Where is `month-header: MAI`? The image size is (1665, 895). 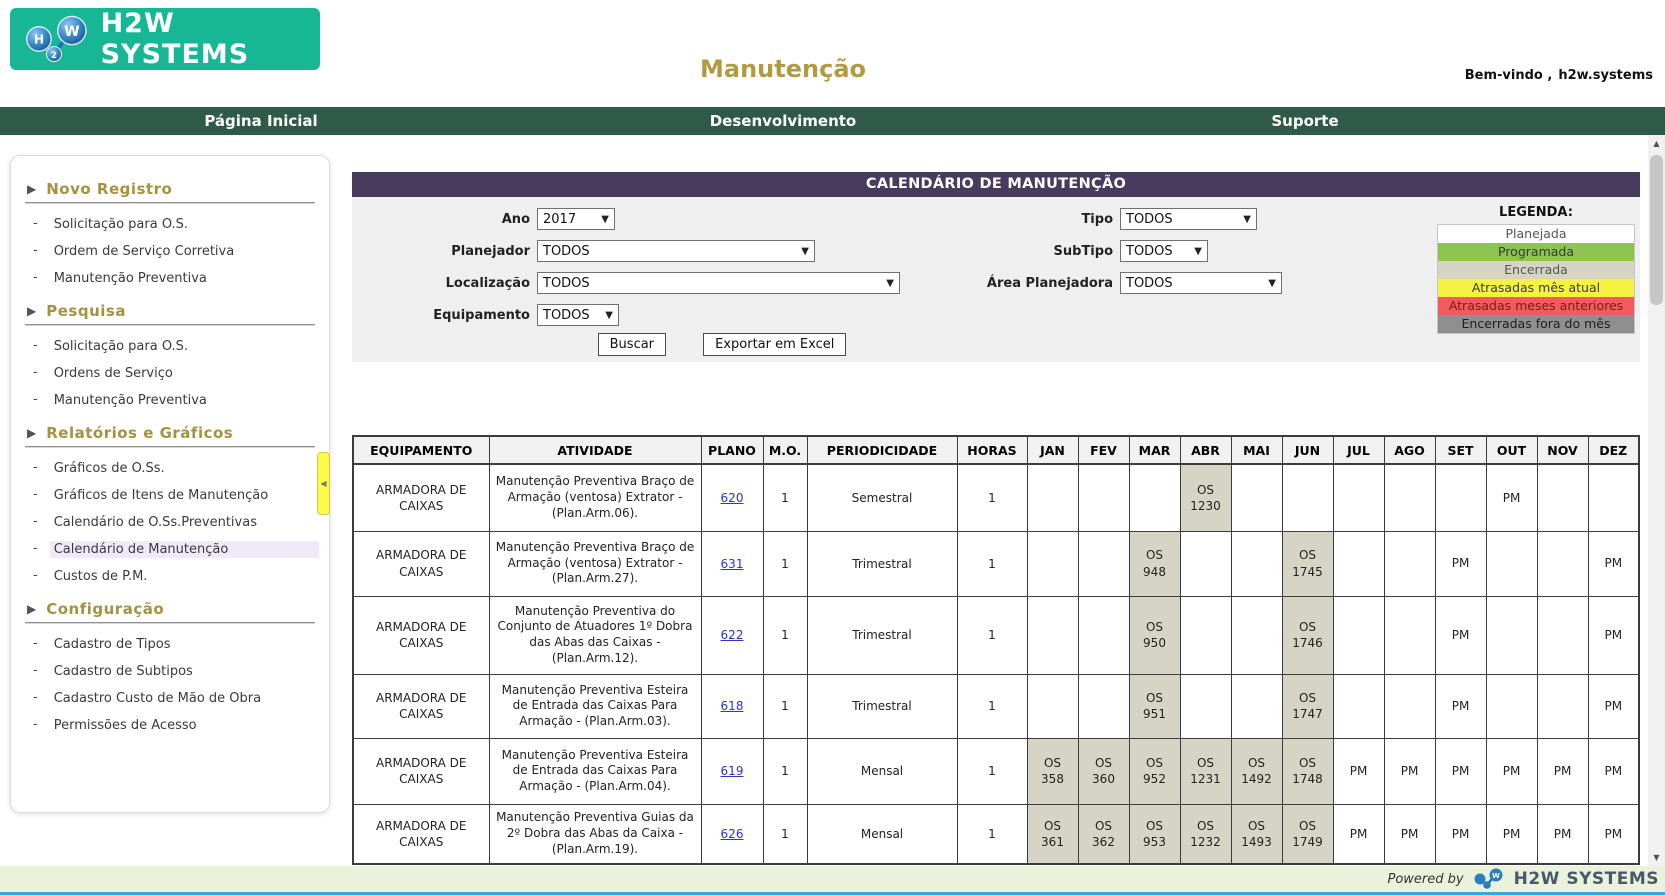
month-header: MAI is located at coordinates (1256, 450).